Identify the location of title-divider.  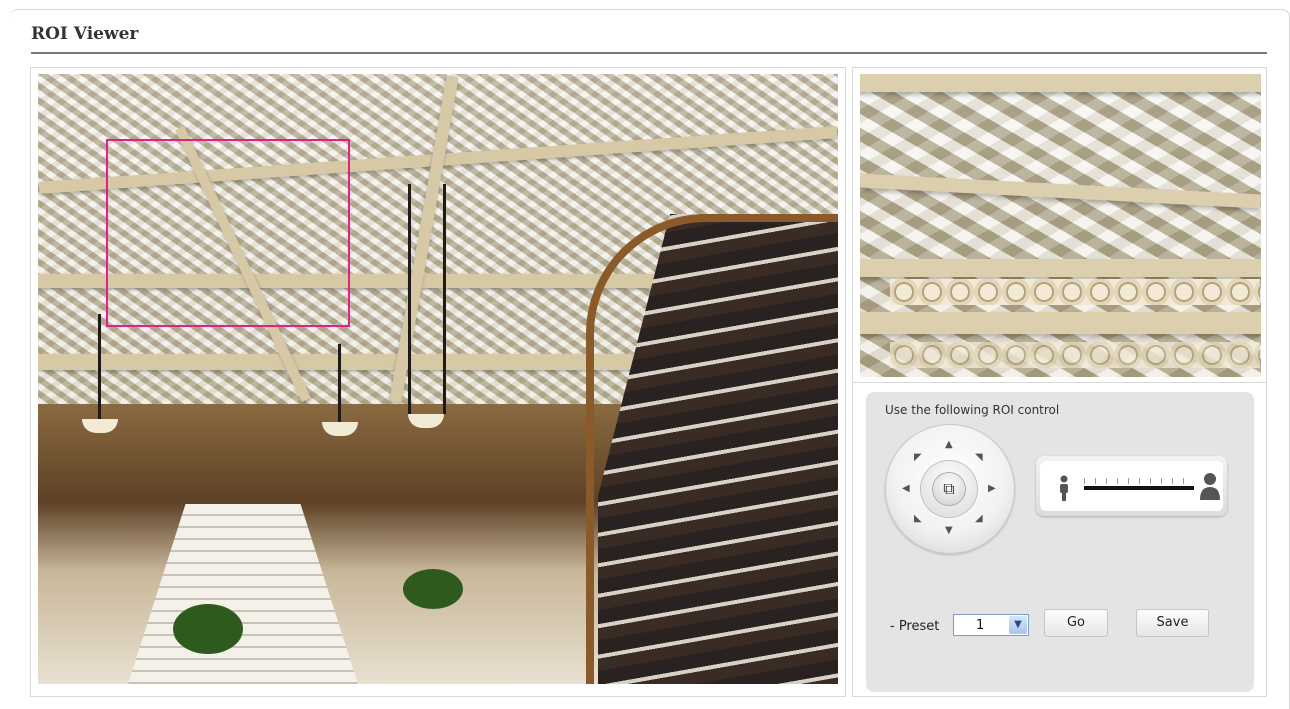
(649, 53).